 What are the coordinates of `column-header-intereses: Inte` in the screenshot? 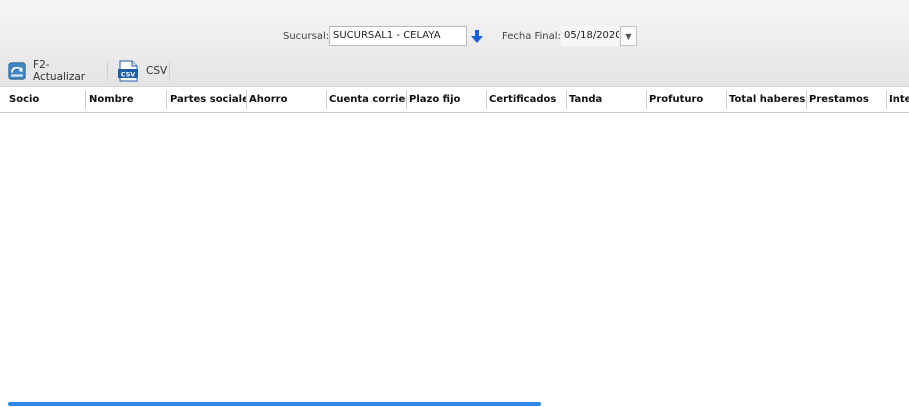 It's located at (897, 99).